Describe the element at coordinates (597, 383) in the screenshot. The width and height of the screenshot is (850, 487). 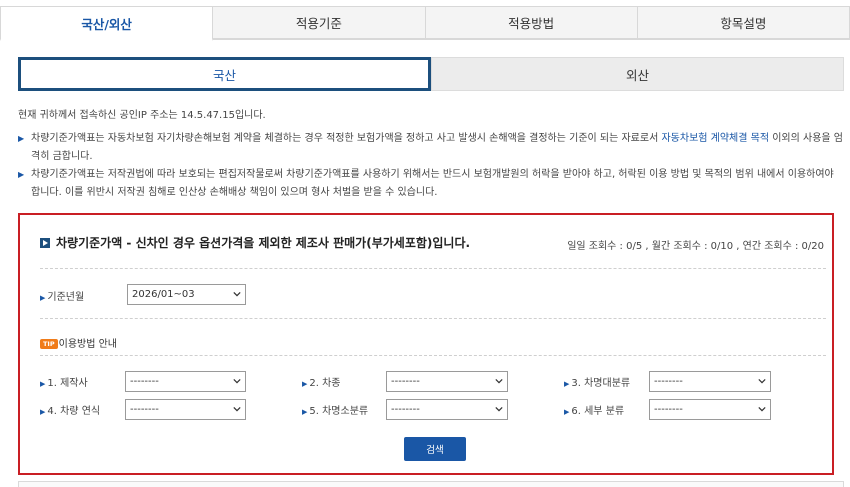
I see `car-major-class-label: ▶ 3. 차명대분류` at that location.